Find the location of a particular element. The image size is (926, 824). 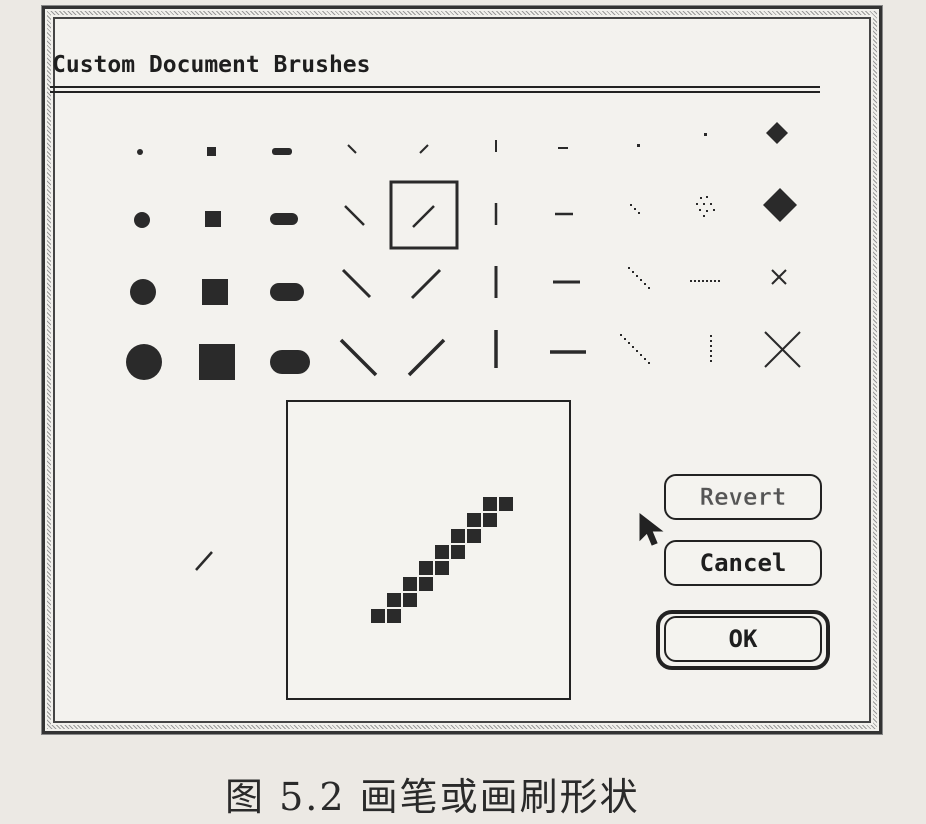

mouse-pointer-icon is located at coordinates (651, 529).